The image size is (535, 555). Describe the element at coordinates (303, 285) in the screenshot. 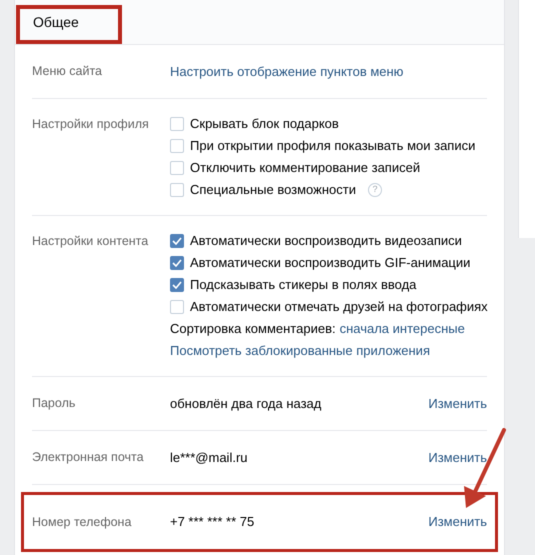

I see `checkbox-label: Подсказывать стикеры в полях ввода` at that location.